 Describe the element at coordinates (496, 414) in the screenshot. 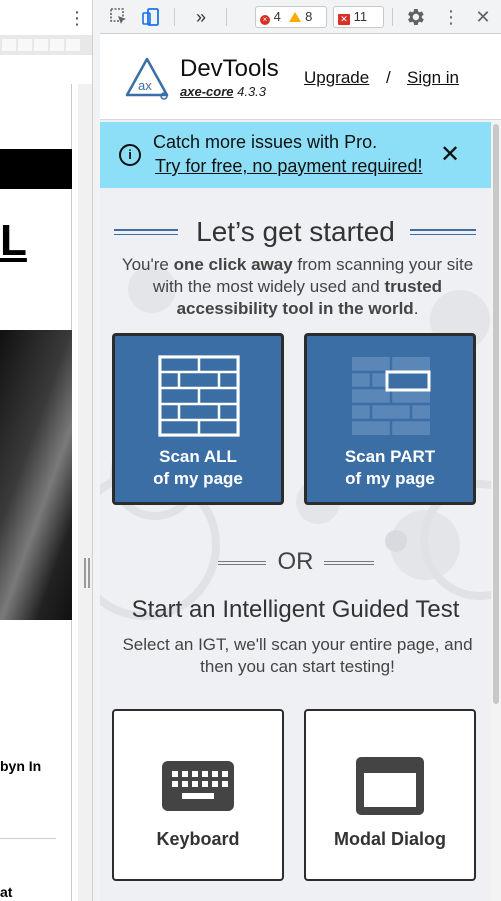

I see `panel-scrollbar-thumb` at that location.